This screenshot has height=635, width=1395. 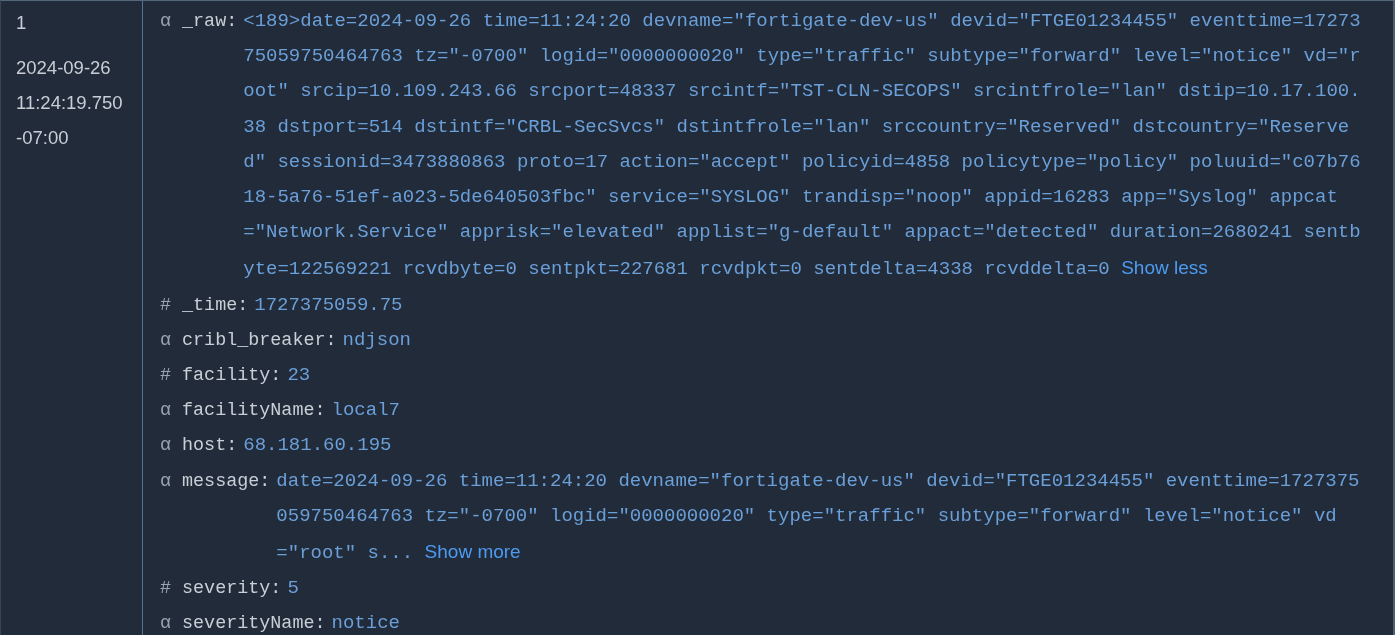 What do you see at coordinates (329, 305) in the screenshot?
I see `field-value: 1727375059.75` at bounding box center [329, 305].